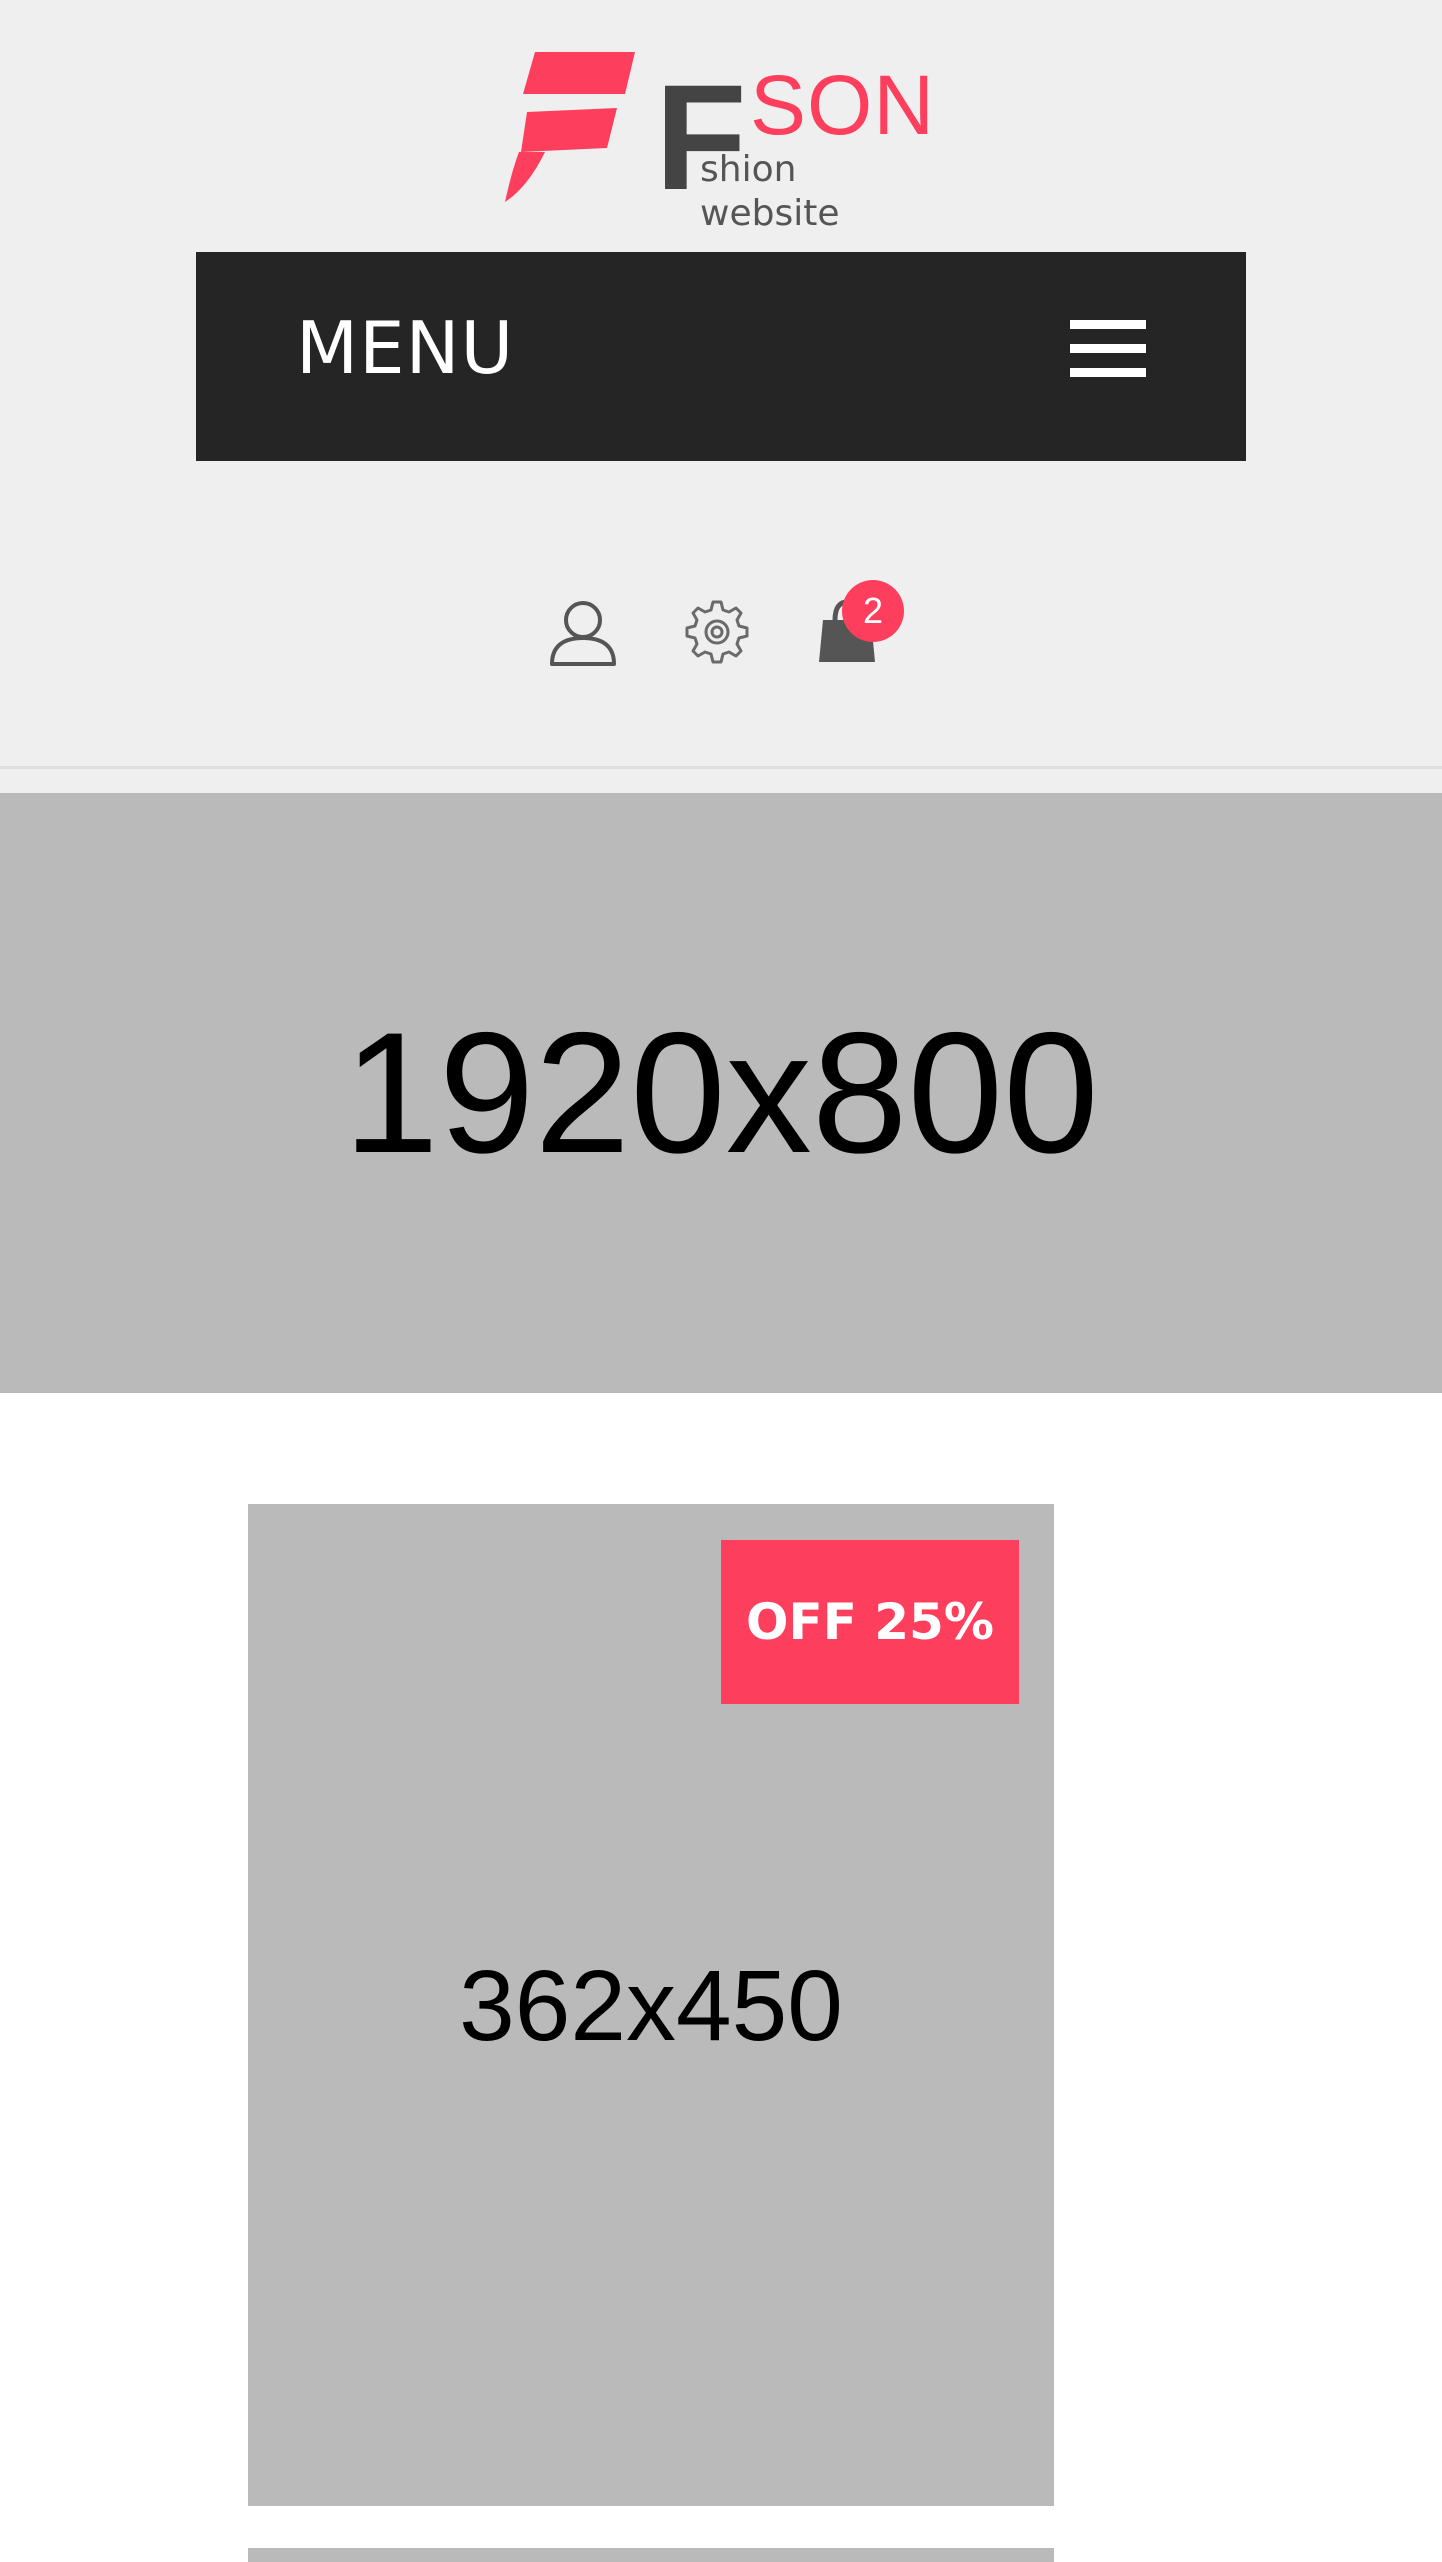 The image size is (1442, 2562). What do you see at coordinates (770, 191) in the screenshot?
I see `logo-tagline: shion website` at bounding box center [770, 191].